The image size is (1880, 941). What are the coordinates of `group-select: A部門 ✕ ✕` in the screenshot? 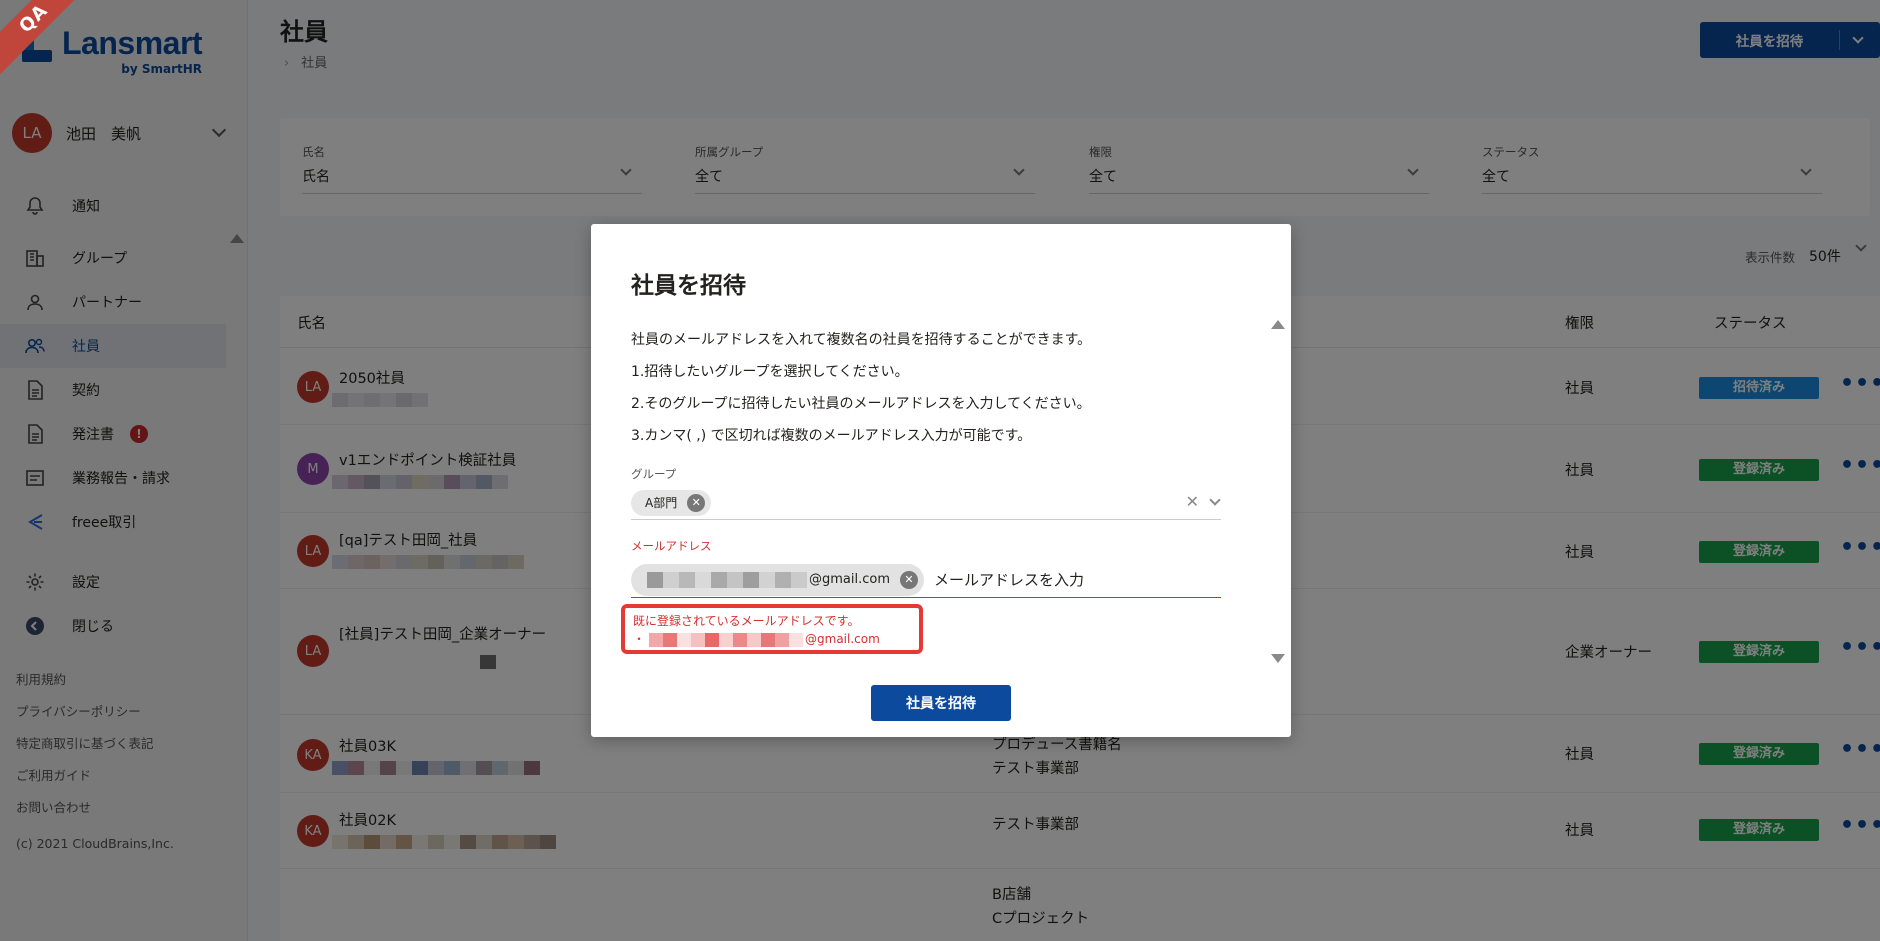 It's located at (926, 503).